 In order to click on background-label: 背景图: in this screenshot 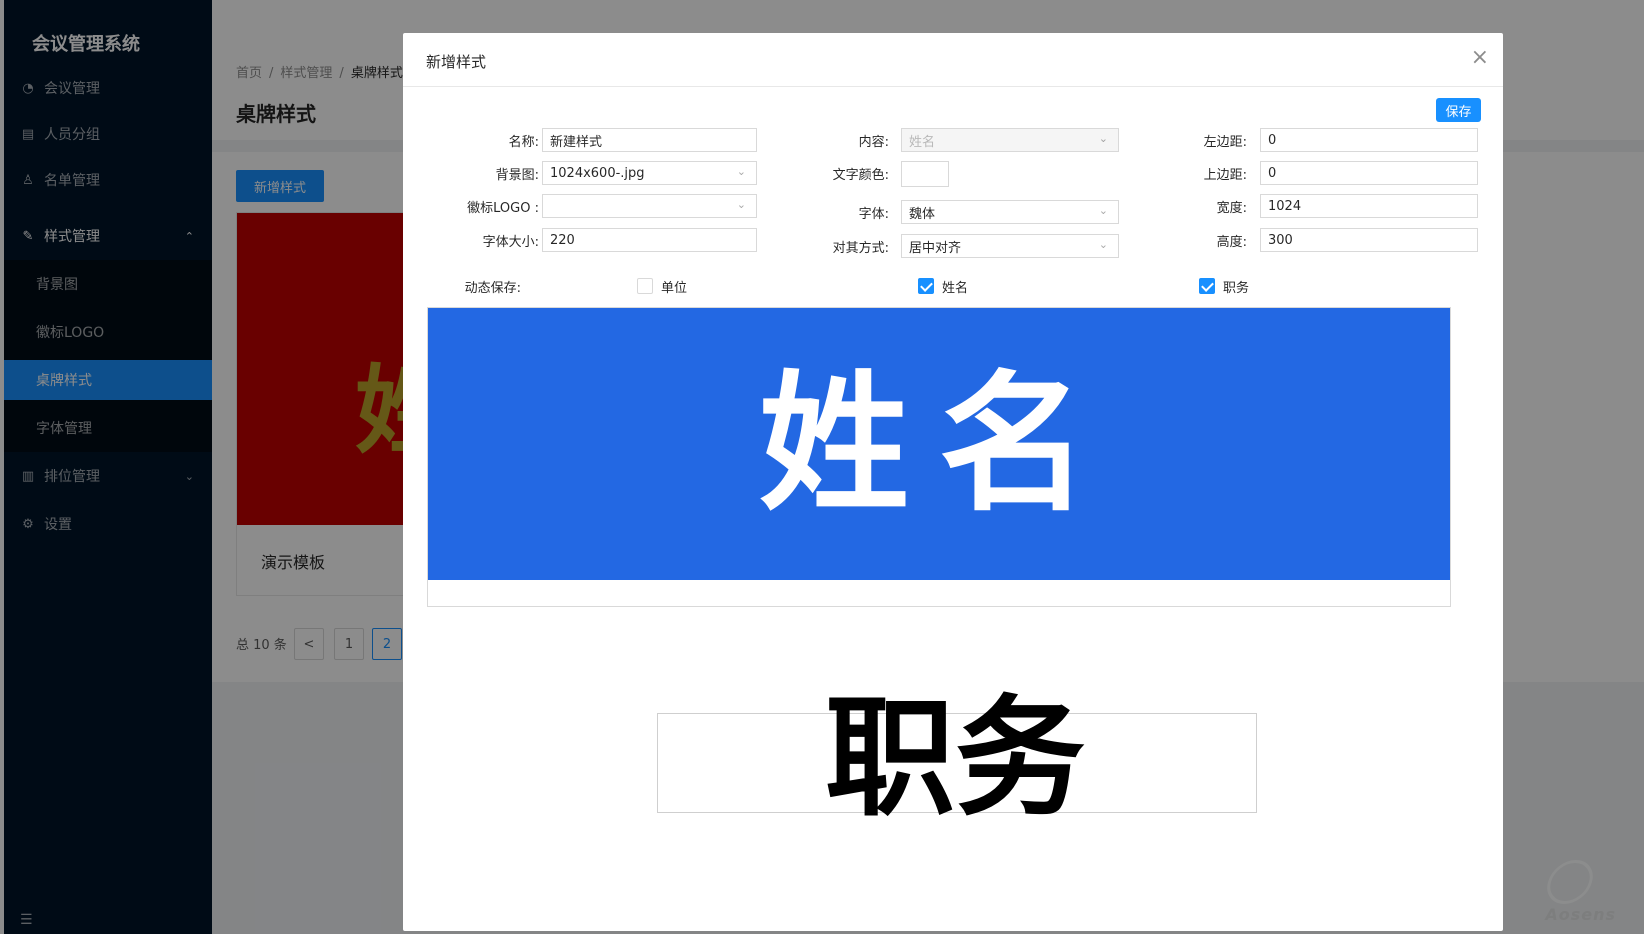, I will do `click(517, 175)`.